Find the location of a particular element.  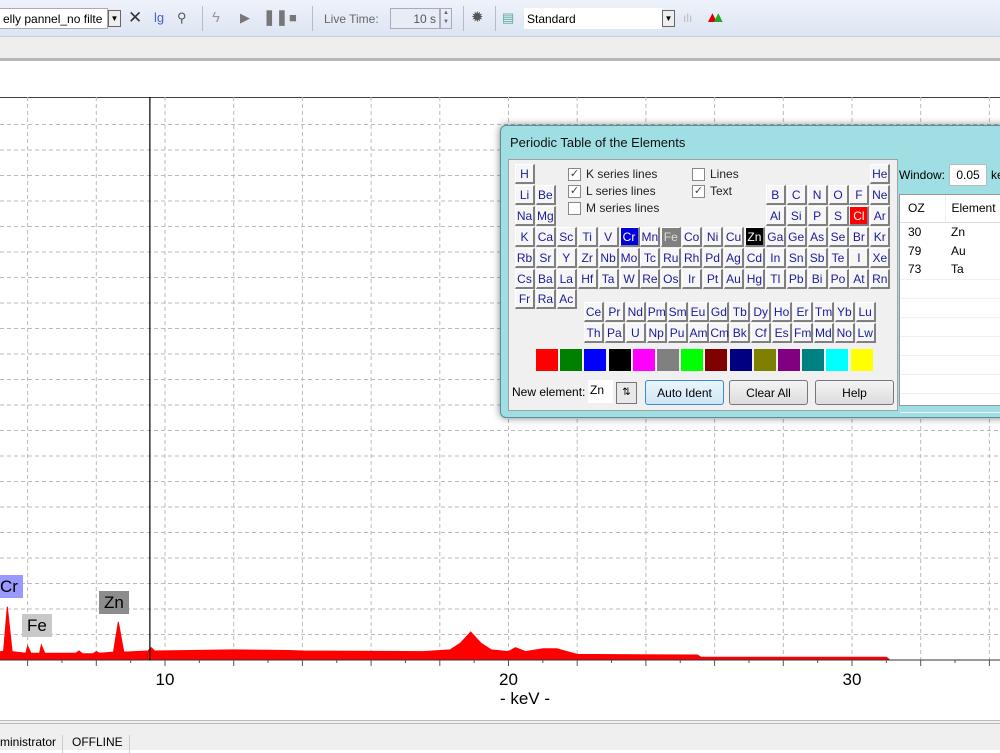

element-br: Br is located at coordinates (859, 236).